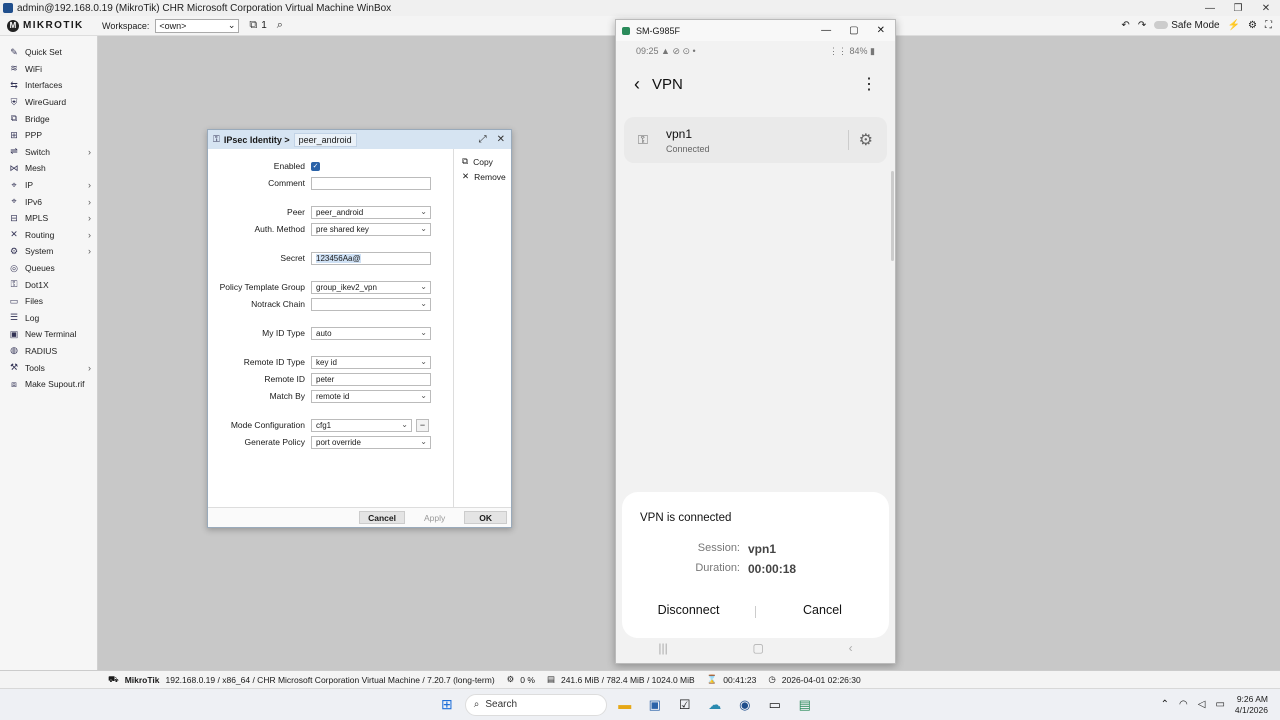  What do you see at coordinates (48, 367) in the screenshot?
I see `sidebar-item-tools: ⚒ Tools ›` at bounding box center [48, 367].